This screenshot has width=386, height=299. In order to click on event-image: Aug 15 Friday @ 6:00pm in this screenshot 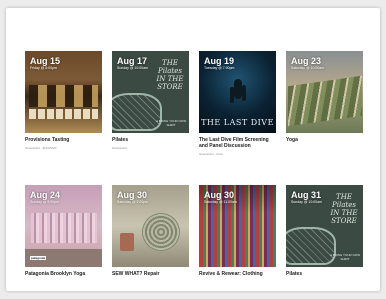, I will do `click(63, 92)`.